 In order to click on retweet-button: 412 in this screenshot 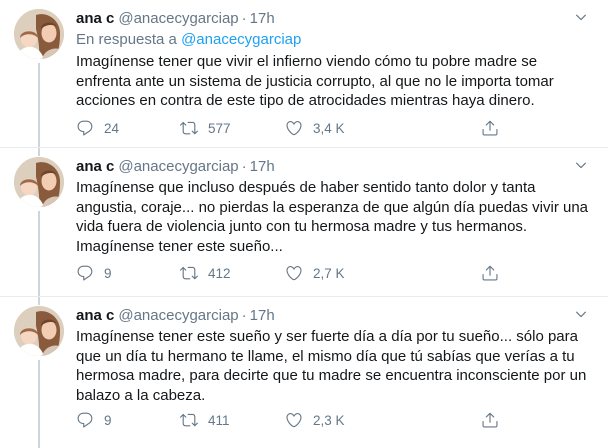, I will do `click(205, 273)`.